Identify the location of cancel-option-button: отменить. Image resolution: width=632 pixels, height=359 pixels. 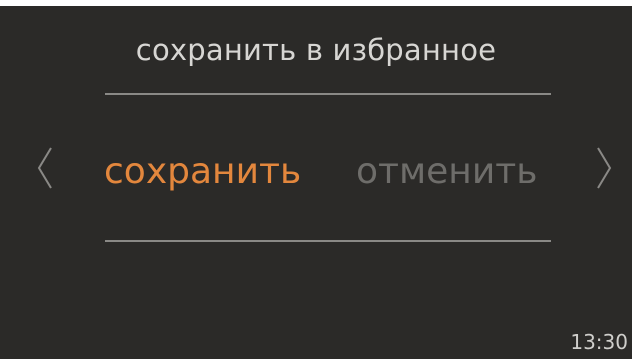
(446, 172).